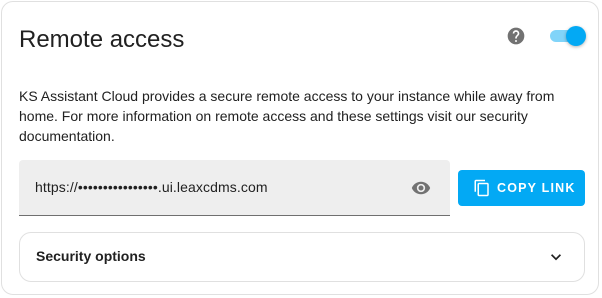 The width and height of the screenshot is (602, 298). What do you see at coordinates (151, 187) in the screenshot?
I see `remote-url-value: https://••••••••••••••••.ui.leaxcdms.com` at bounding box center [151, 187].